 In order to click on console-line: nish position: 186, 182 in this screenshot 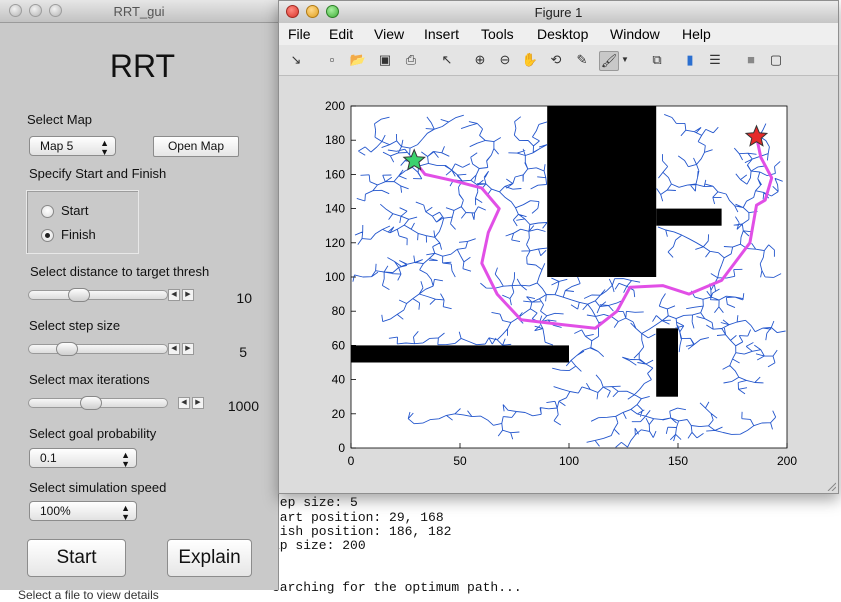, I will do `click(362, 531)`.